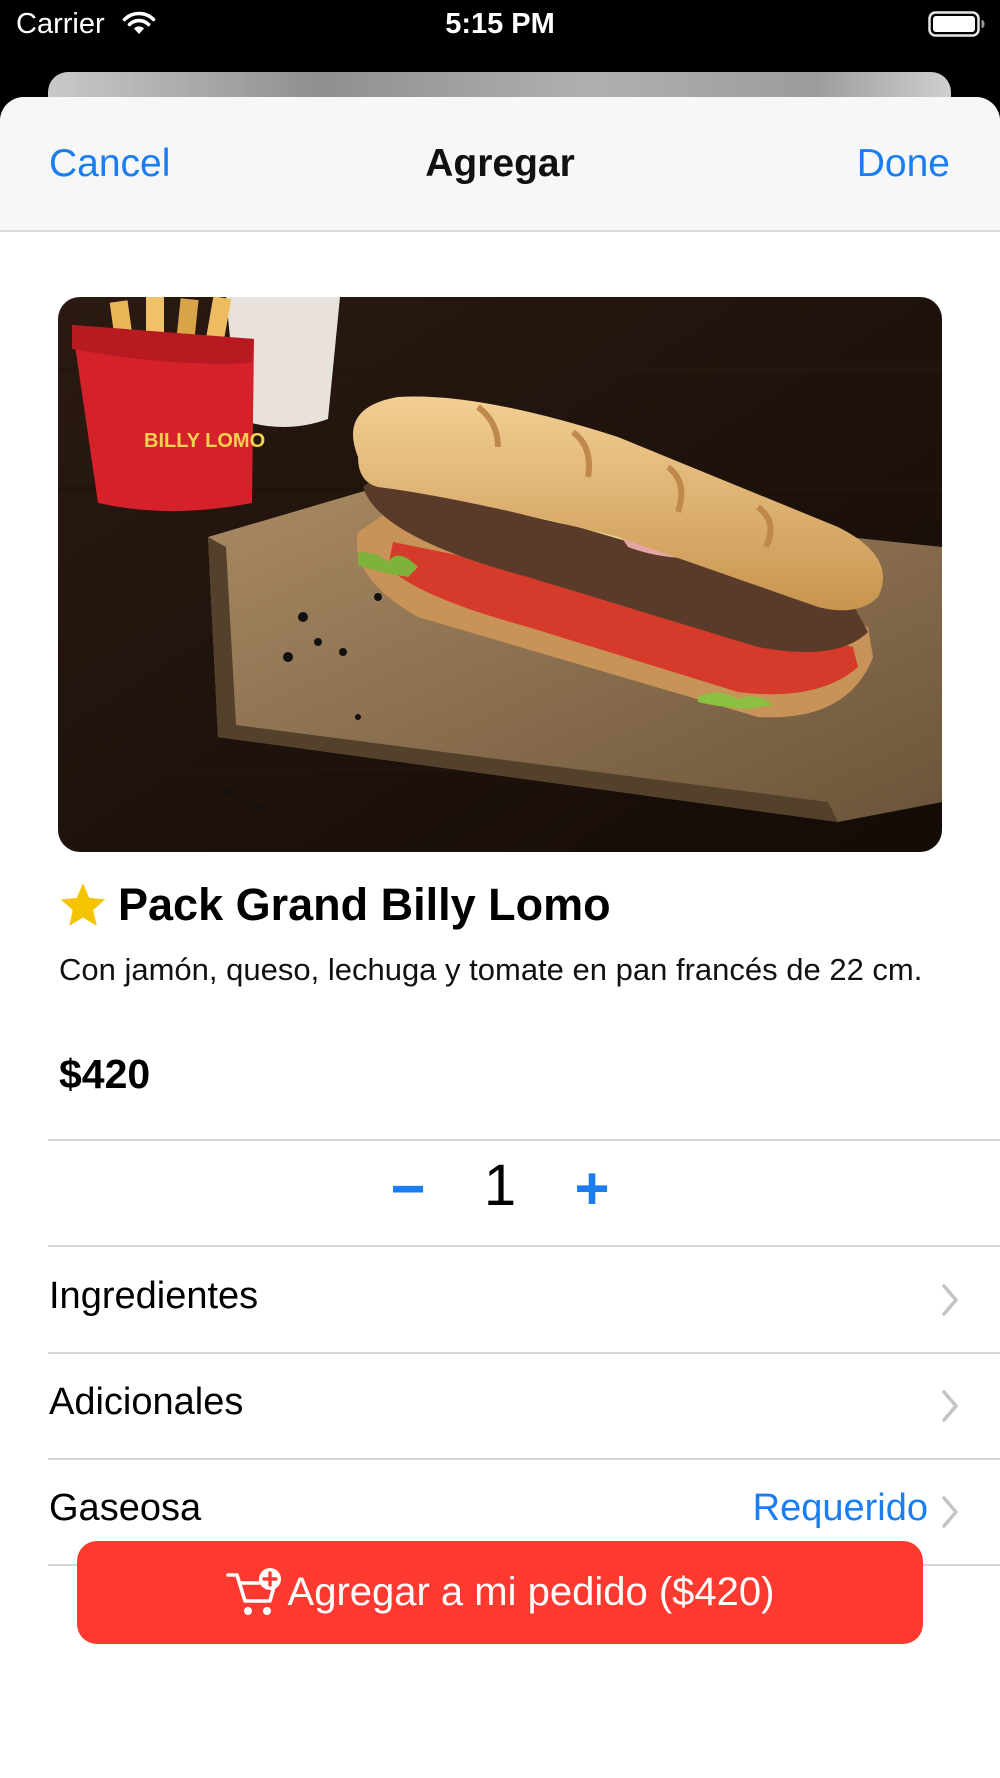  I want to click on svg-text: BILLY LOMO, so click(204, 441).